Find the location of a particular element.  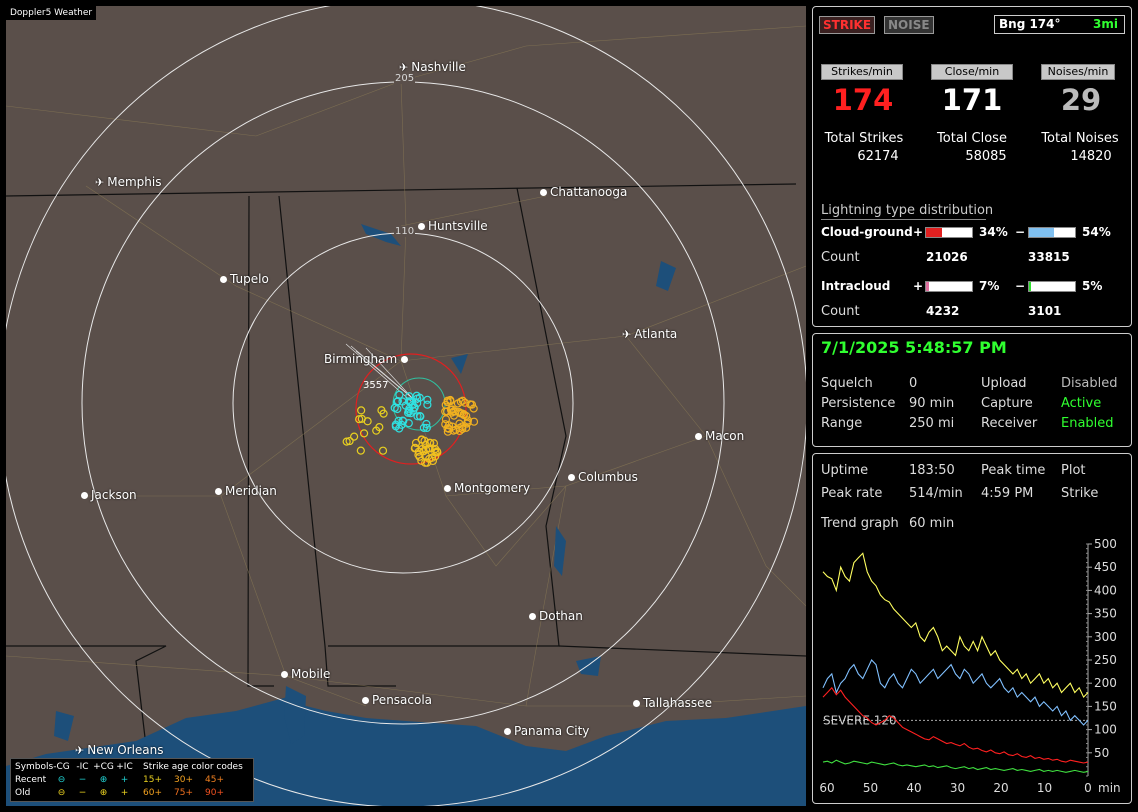

persistence-label: Persistence is located at coordinates (858, 403).